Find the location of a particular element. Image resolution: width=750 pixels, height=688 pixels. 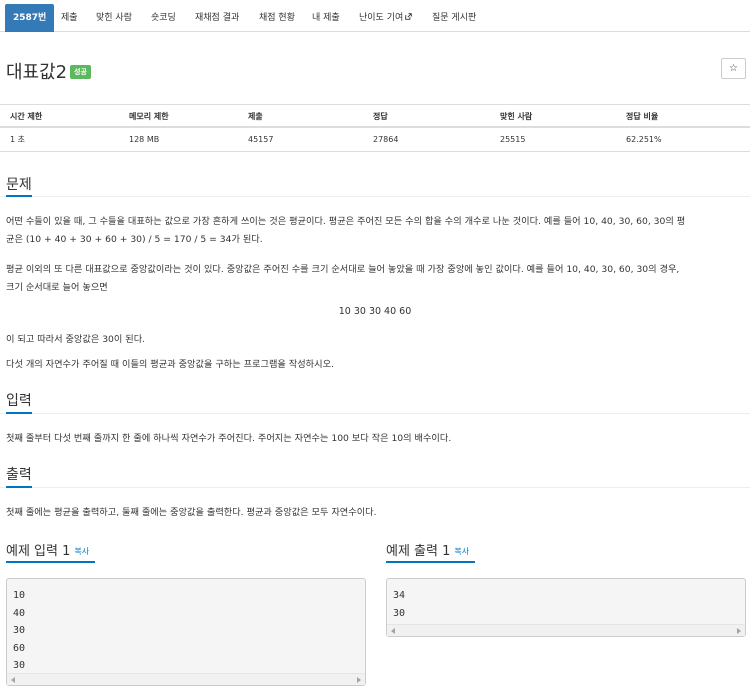

stats-header-row: 시간 제한 메모리 제한 제출 정답 맞힌 사람 정답 비율 is located at coordinates (375, 117).